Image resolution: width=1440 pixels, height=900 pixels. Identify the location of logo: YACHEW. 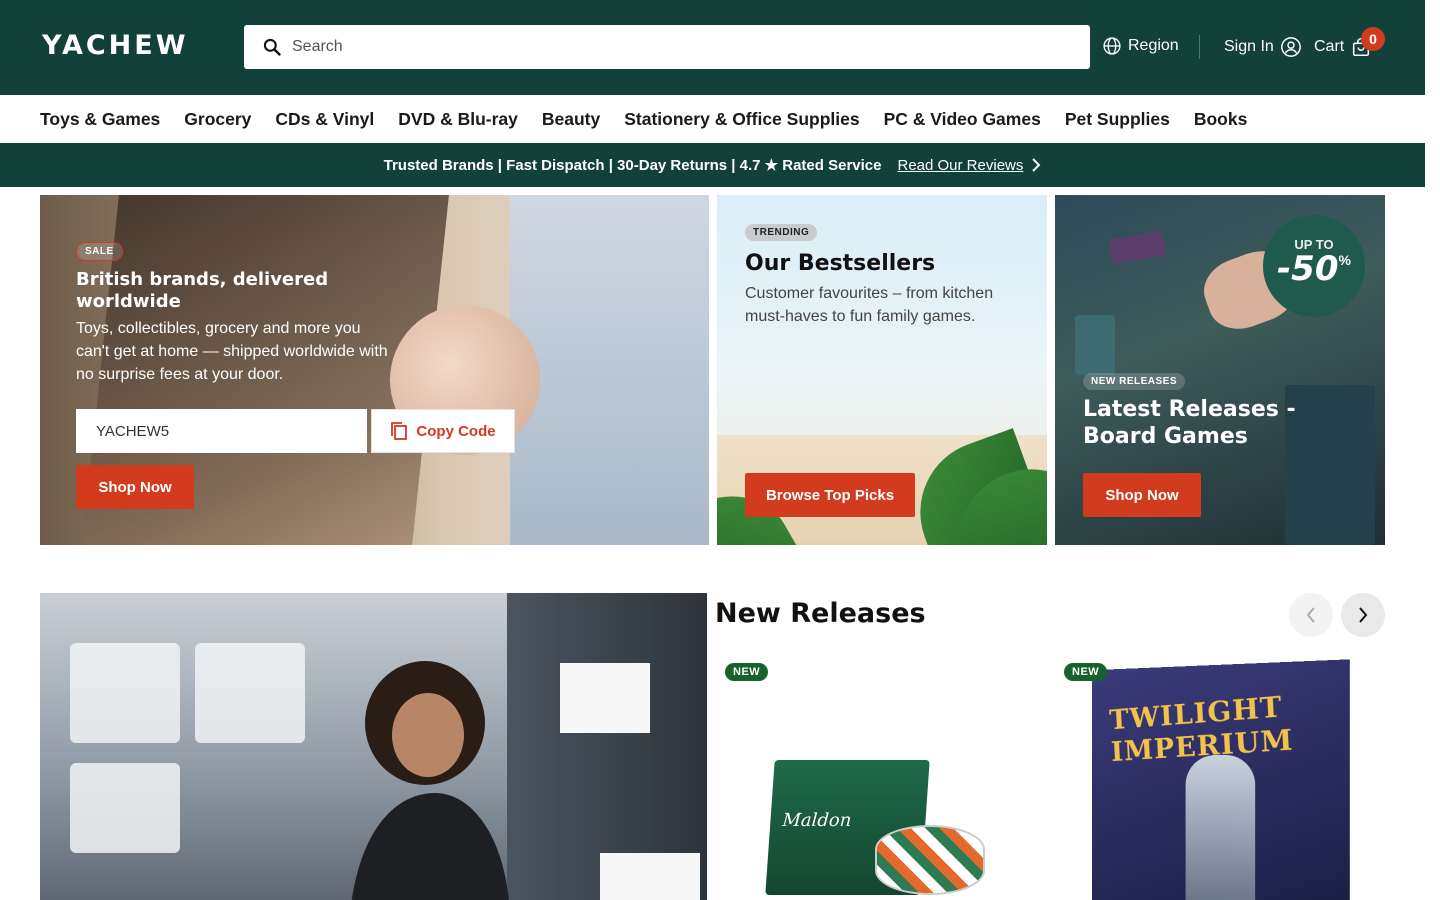
(115, 45).